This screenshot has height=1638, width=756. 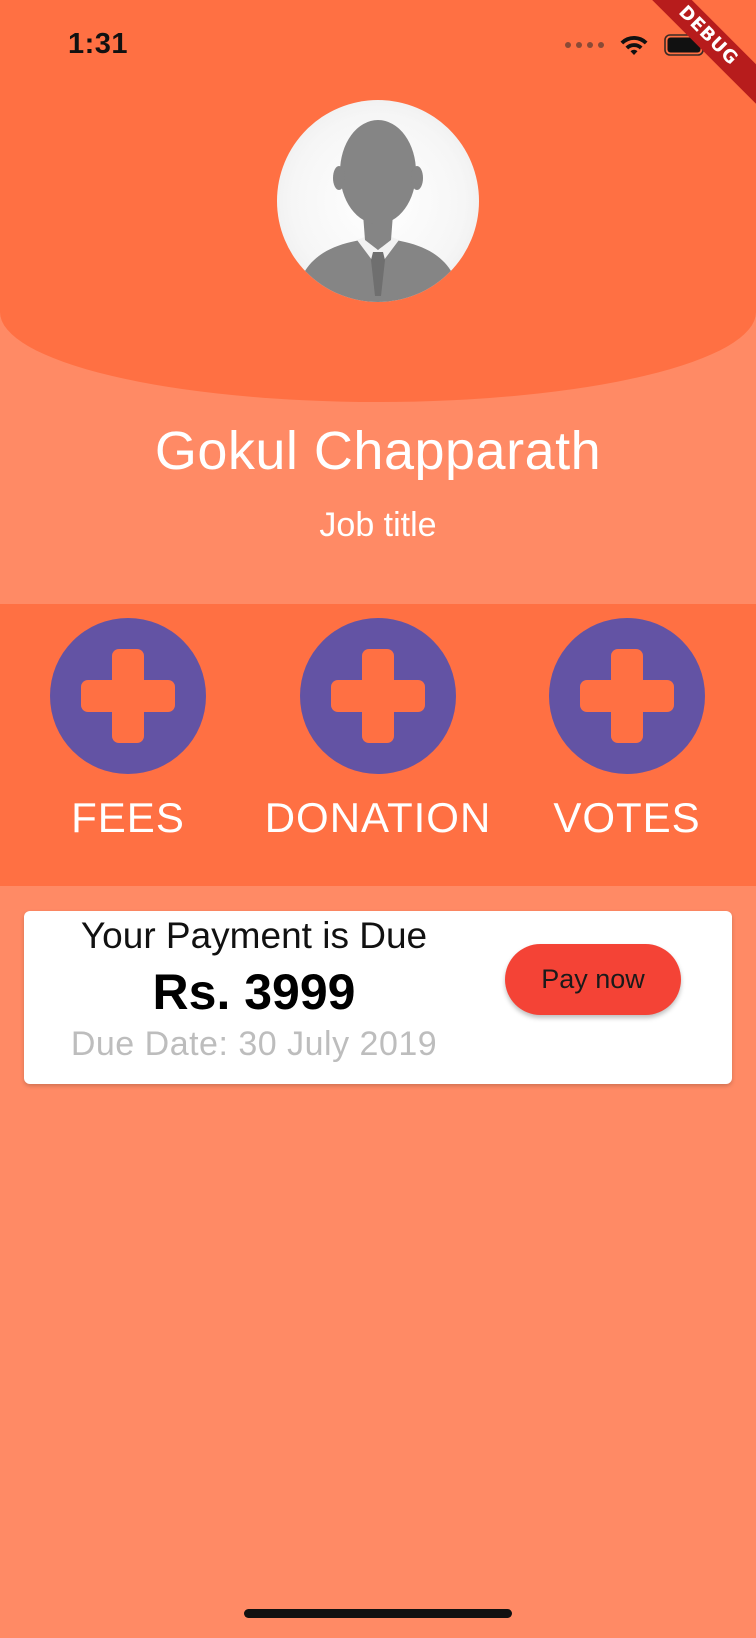 I want to click on donation-plus-button, so click(x=378, y=696).